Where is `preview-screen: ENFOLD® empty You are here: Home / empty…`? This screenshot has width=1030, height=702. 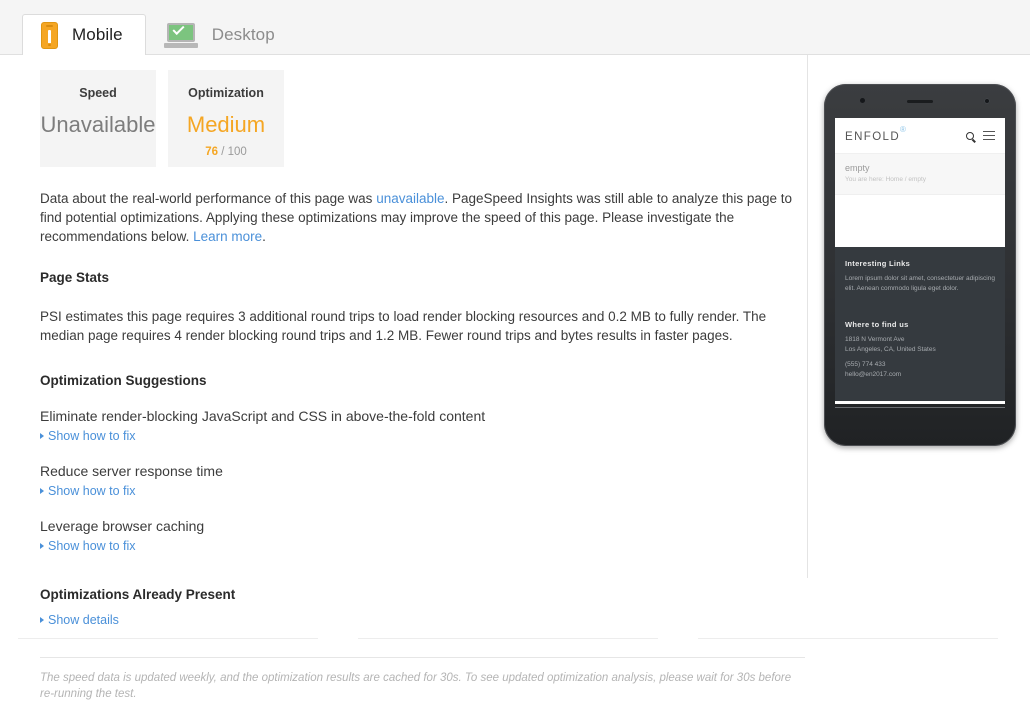 preview-screen: ENFOLD® empty You are here: Home / empty… is located at coordinates (920, 261).